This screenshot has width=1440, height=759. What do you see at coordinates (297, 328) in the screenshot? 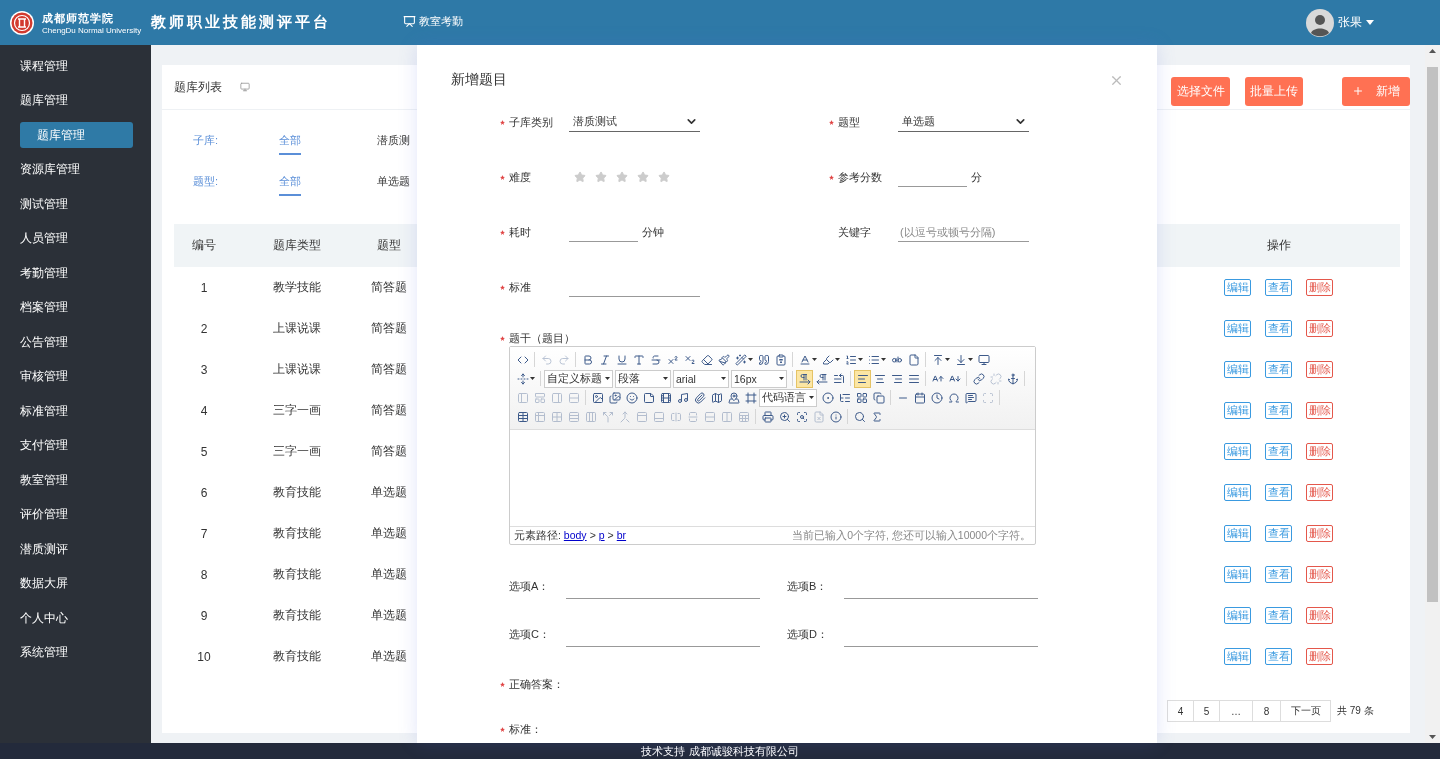
I see `table-cell-text: 上课说课` at bounding box center [297, 328].